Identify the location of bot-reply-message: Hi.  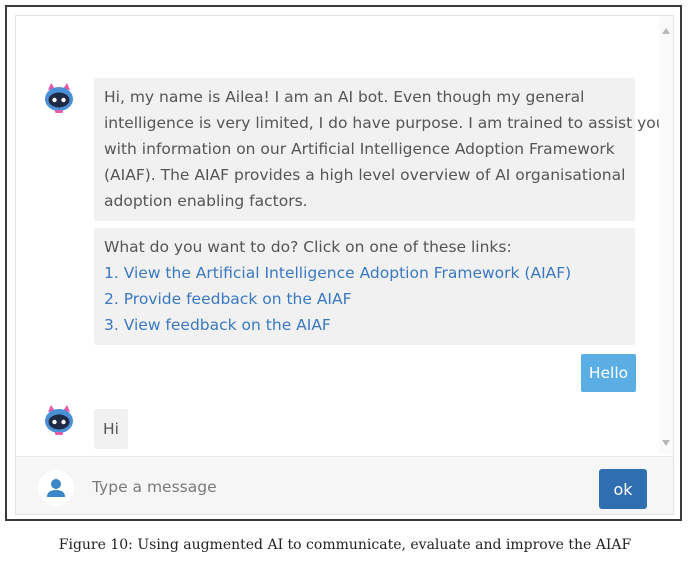
(111, 429).